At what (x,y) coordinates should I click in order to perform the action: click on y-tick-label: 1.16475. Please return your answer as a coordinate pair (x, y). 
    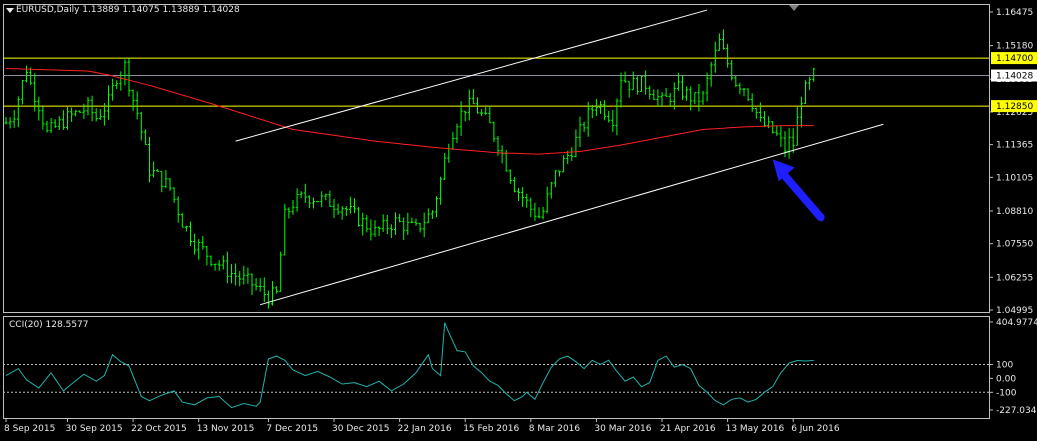
    Looking at the image, I should click on (1014, 13).